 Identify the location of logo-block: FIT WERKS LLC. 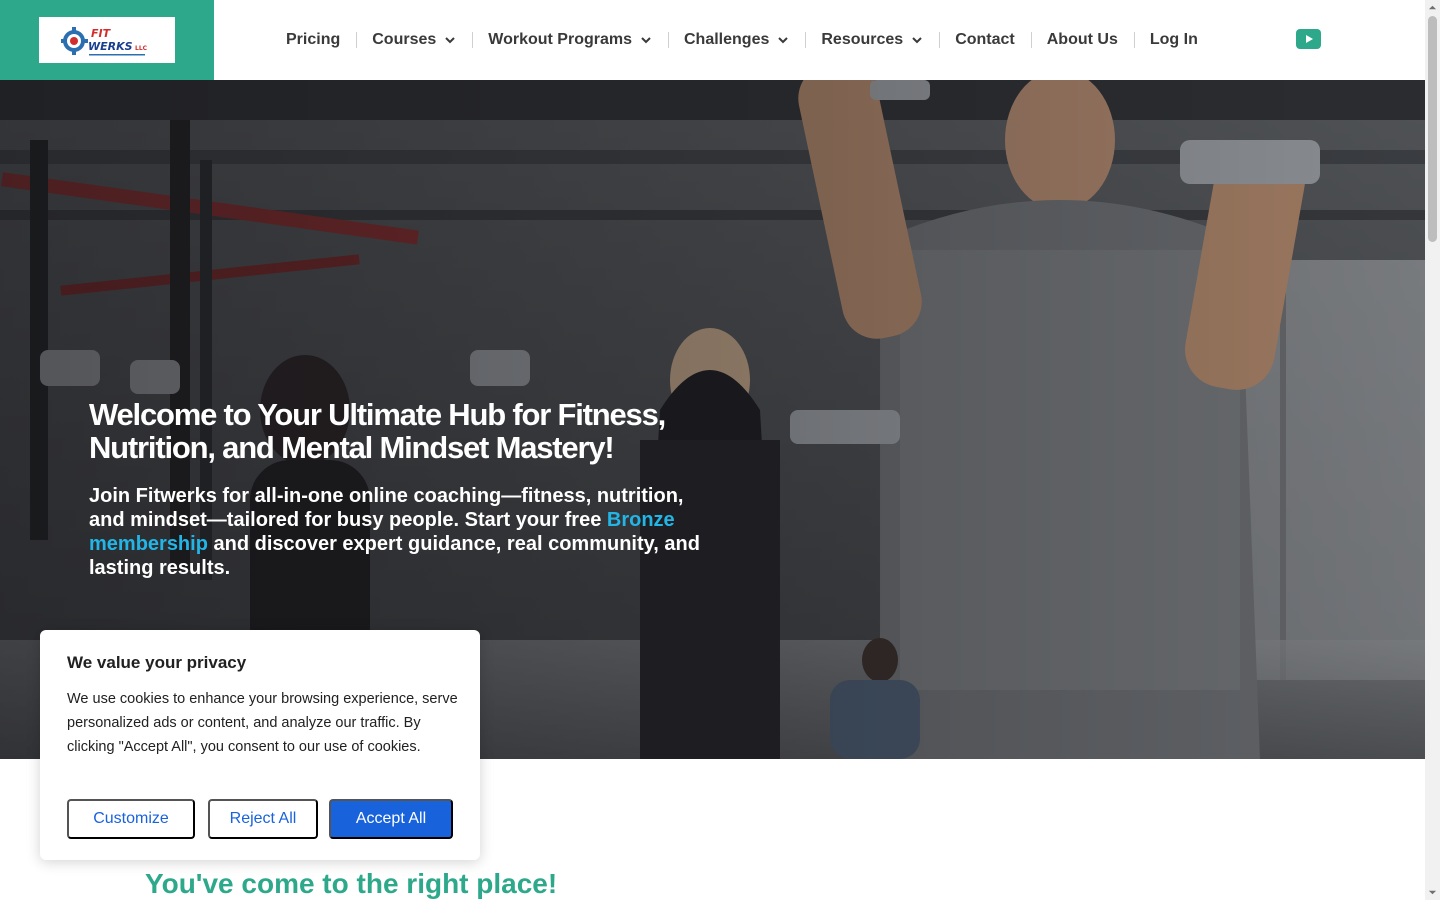
(107, 40).